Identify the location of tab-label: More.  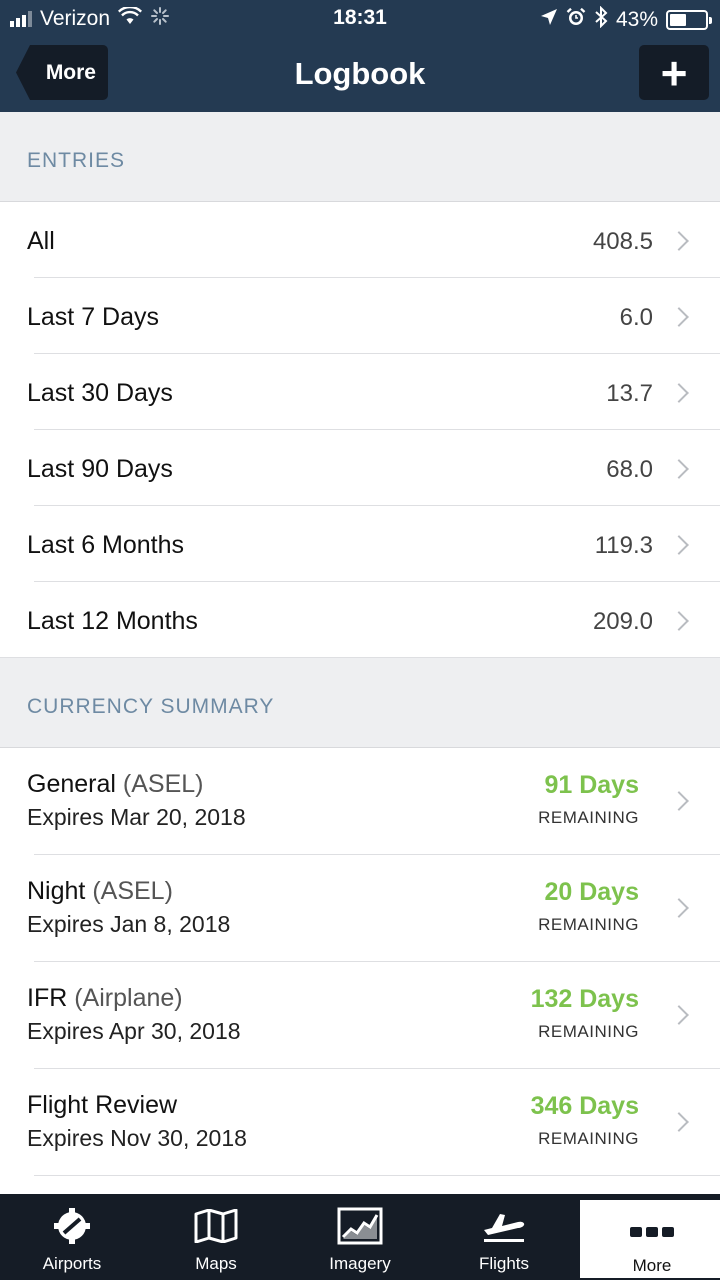
(652, 1265).